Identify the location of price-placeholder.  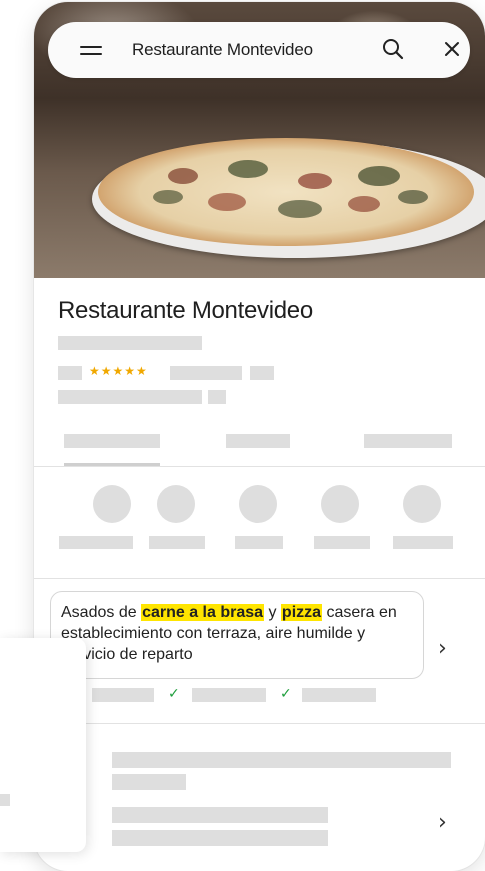
(262, 373).